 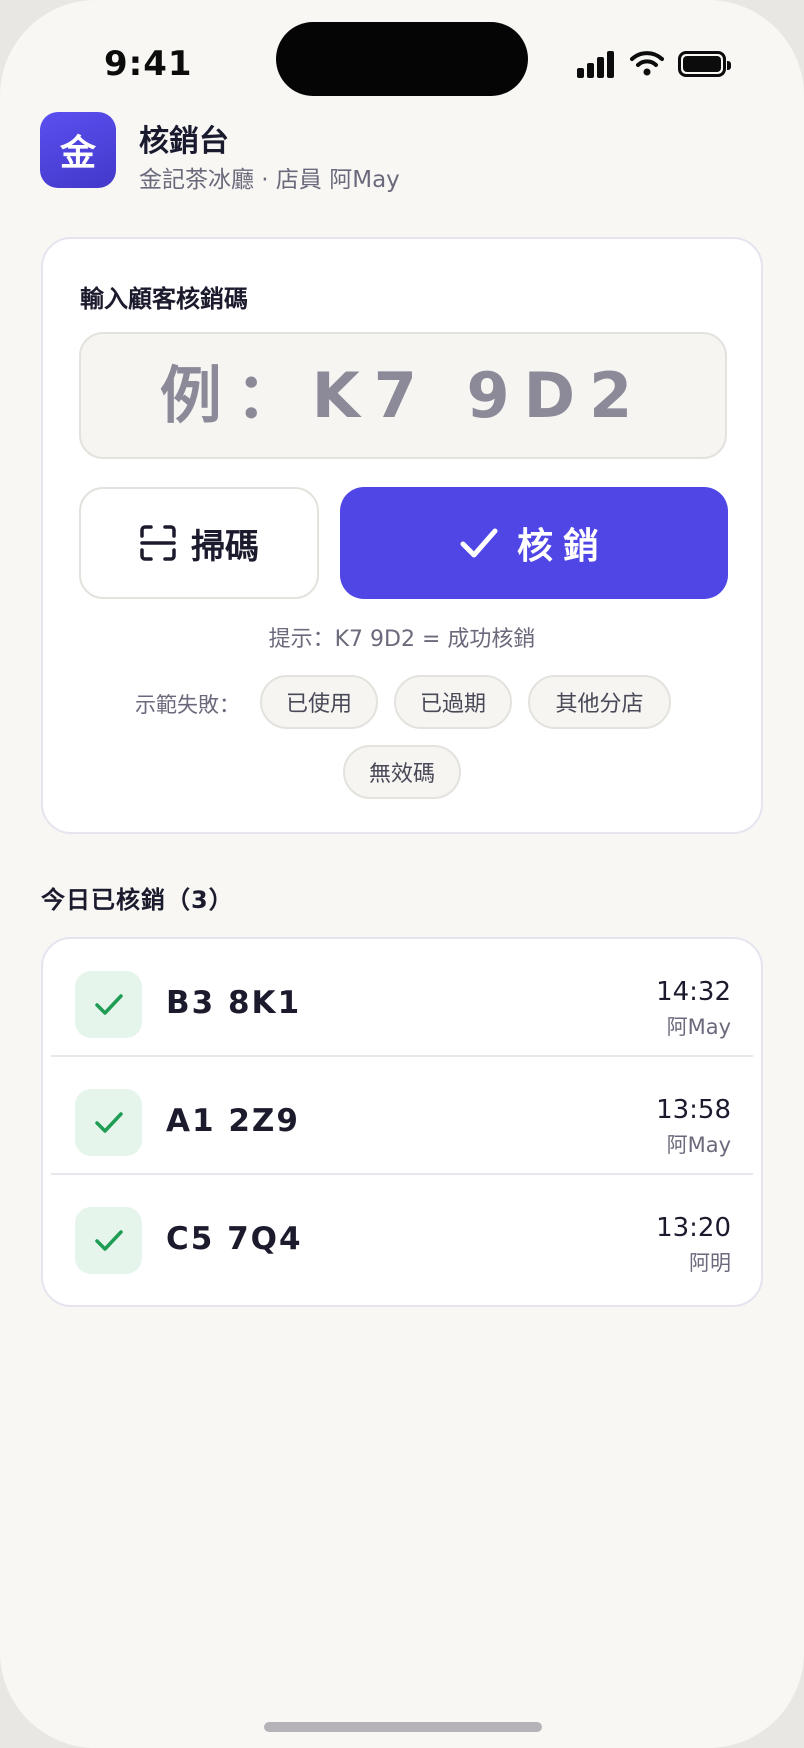 I want to click on redeemed-code: A1 2Z9, so click(x=233, y=1121).